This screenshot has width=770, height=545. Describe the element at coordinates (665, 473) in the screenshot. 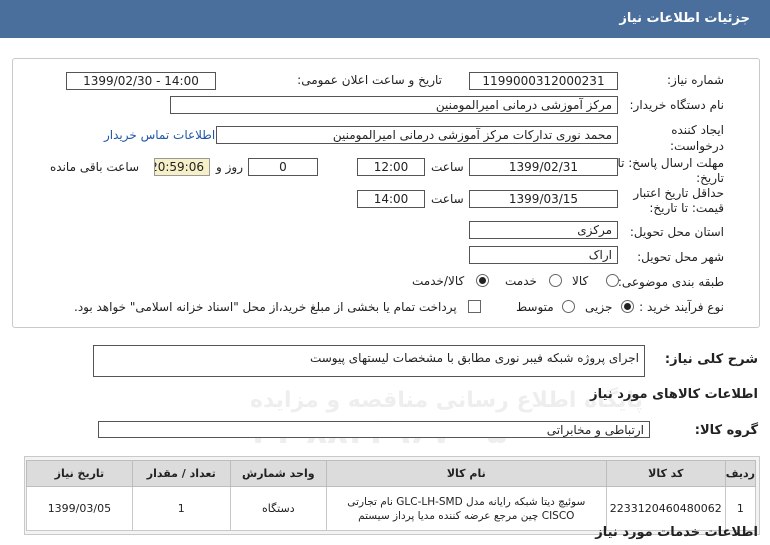

I see `col-code-header: کد کالا` at that location.